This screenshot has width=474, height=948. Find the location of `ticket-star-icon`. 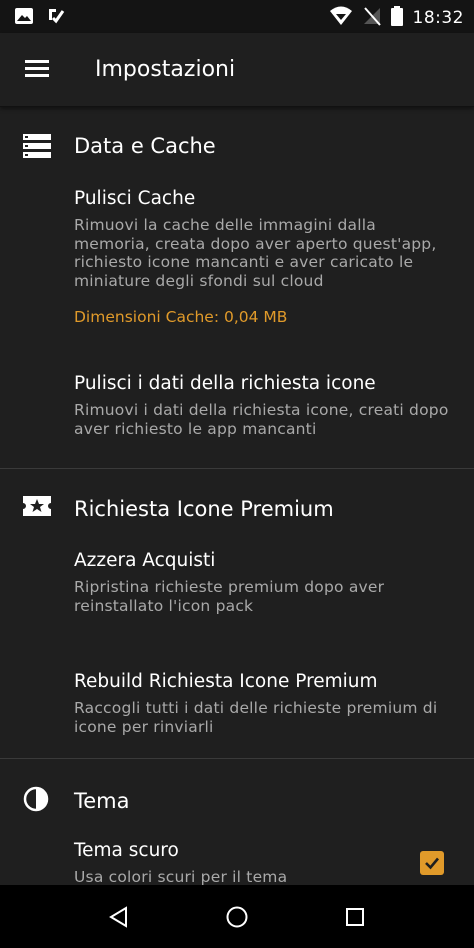

ticket-star-icon is located at coordinates (37, 508).